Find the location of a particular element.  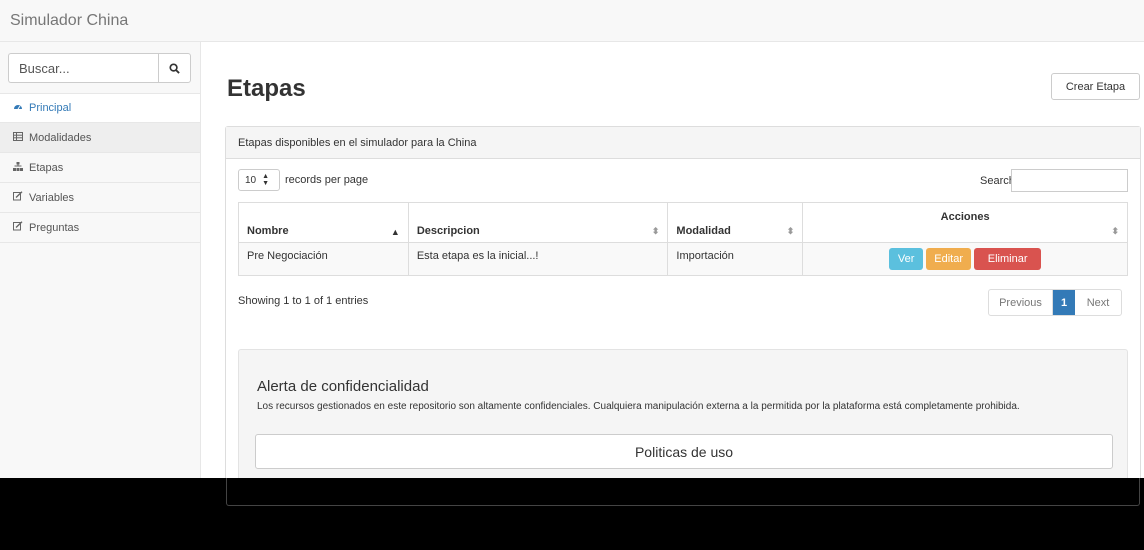

sidebar-item-modalidades: Modalidades is located at coordinates (100, 138).